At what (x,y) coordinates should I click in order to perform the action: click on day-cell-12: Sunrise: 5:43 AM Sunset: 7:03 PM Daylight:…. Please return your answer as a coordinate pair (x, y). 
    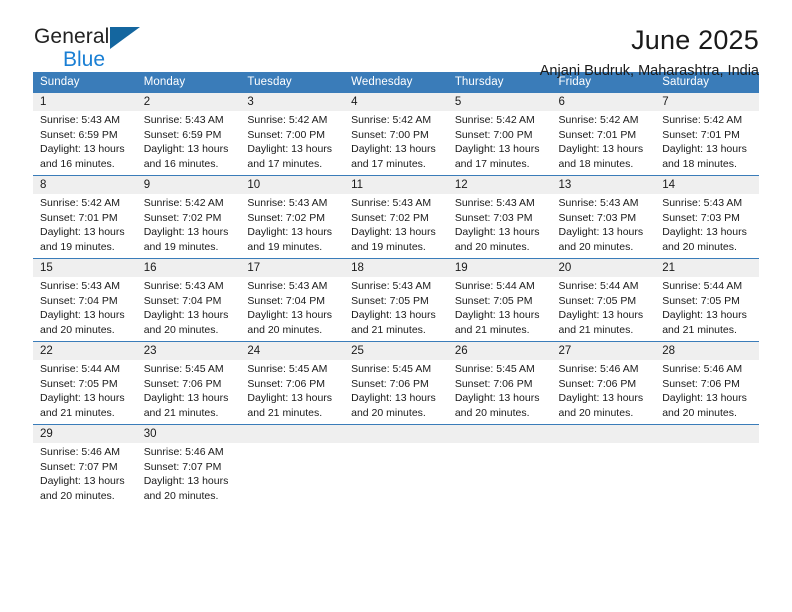
    Looking at the image, I should click on (499, 226).